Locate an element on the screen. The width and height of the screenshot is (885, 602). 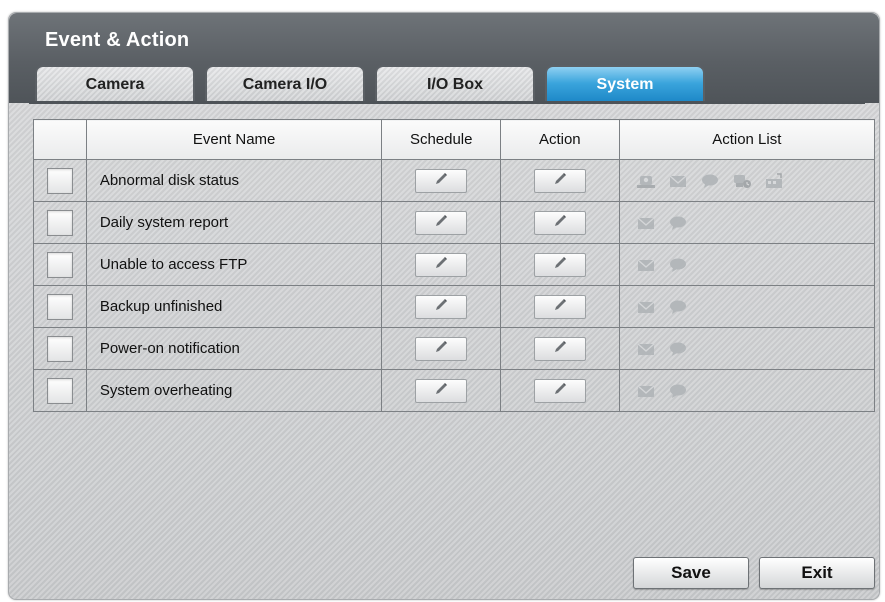
table-row: Abnormal disk status is located at coordinates (454, 180).